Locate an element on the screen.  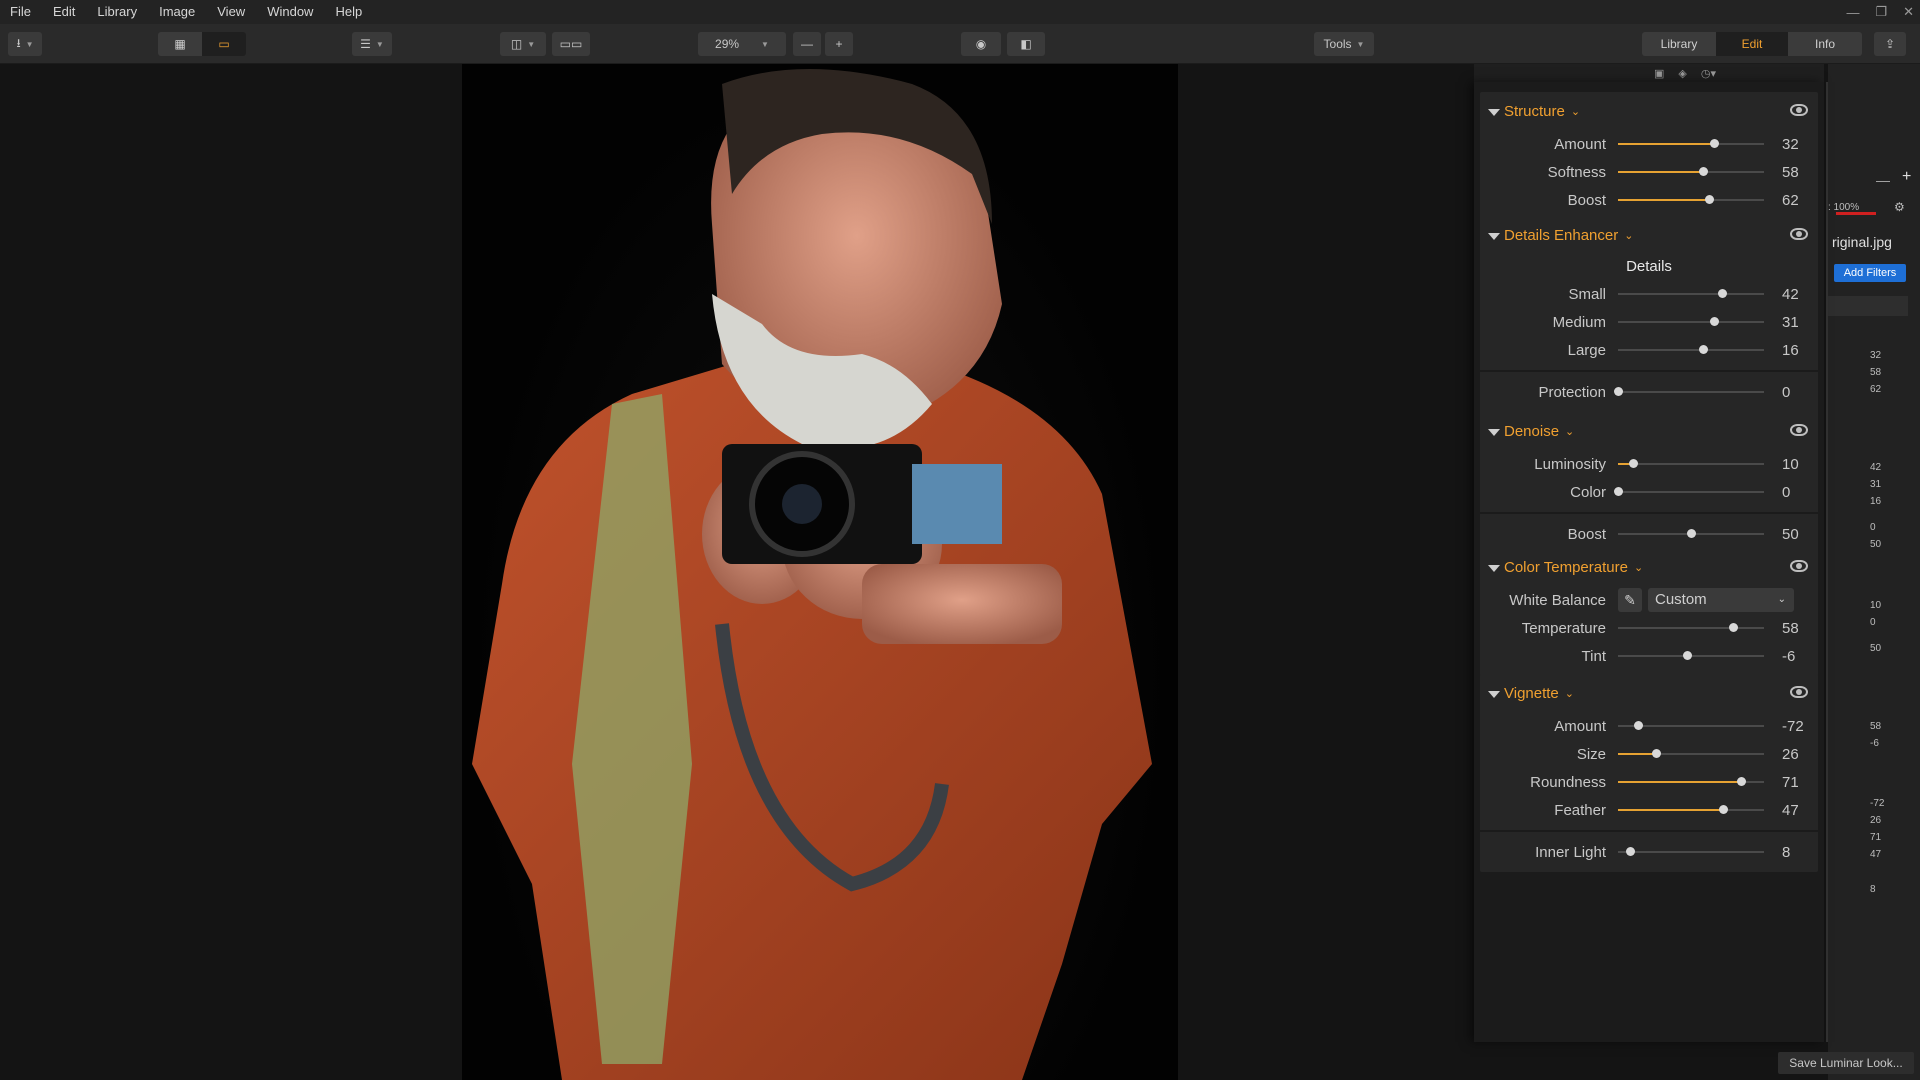
slider-value: 31 is located at coordinates (1790, 322).